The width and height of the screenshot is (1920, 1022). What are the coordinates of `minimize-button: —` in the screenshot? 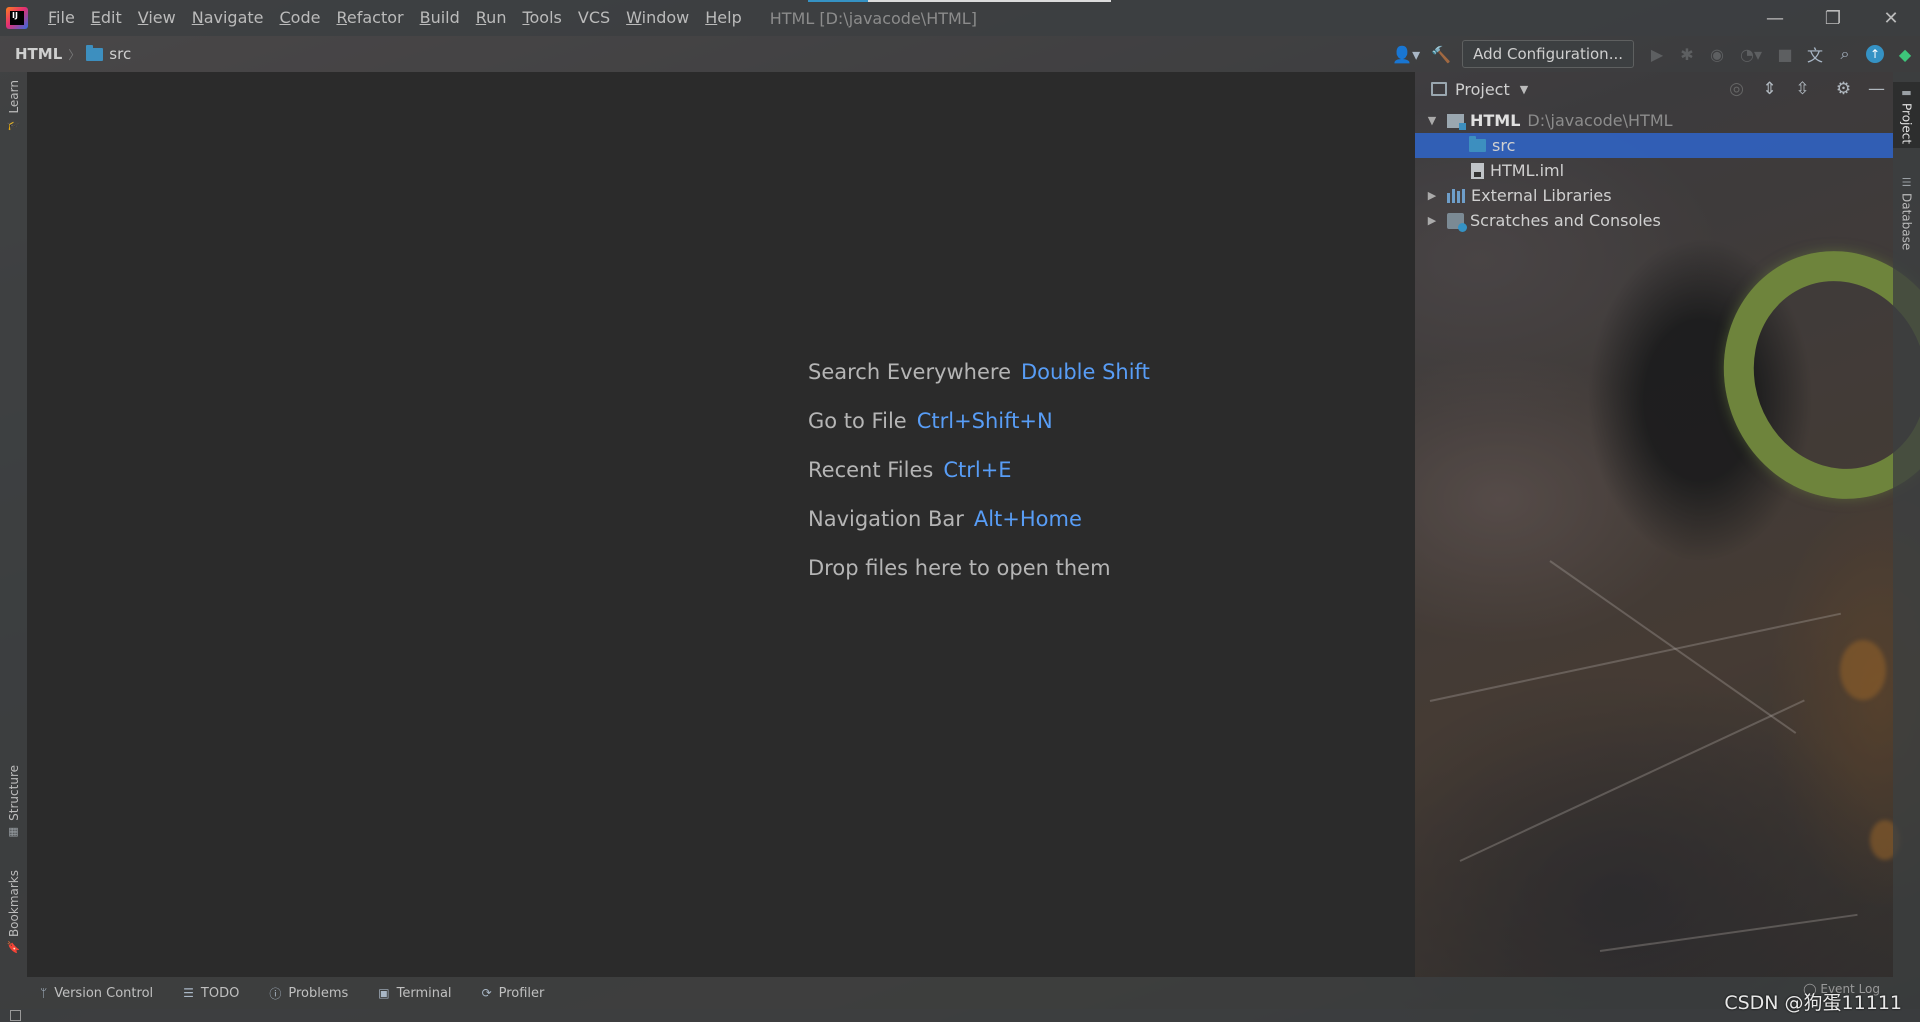 It's located at (1775, 18).